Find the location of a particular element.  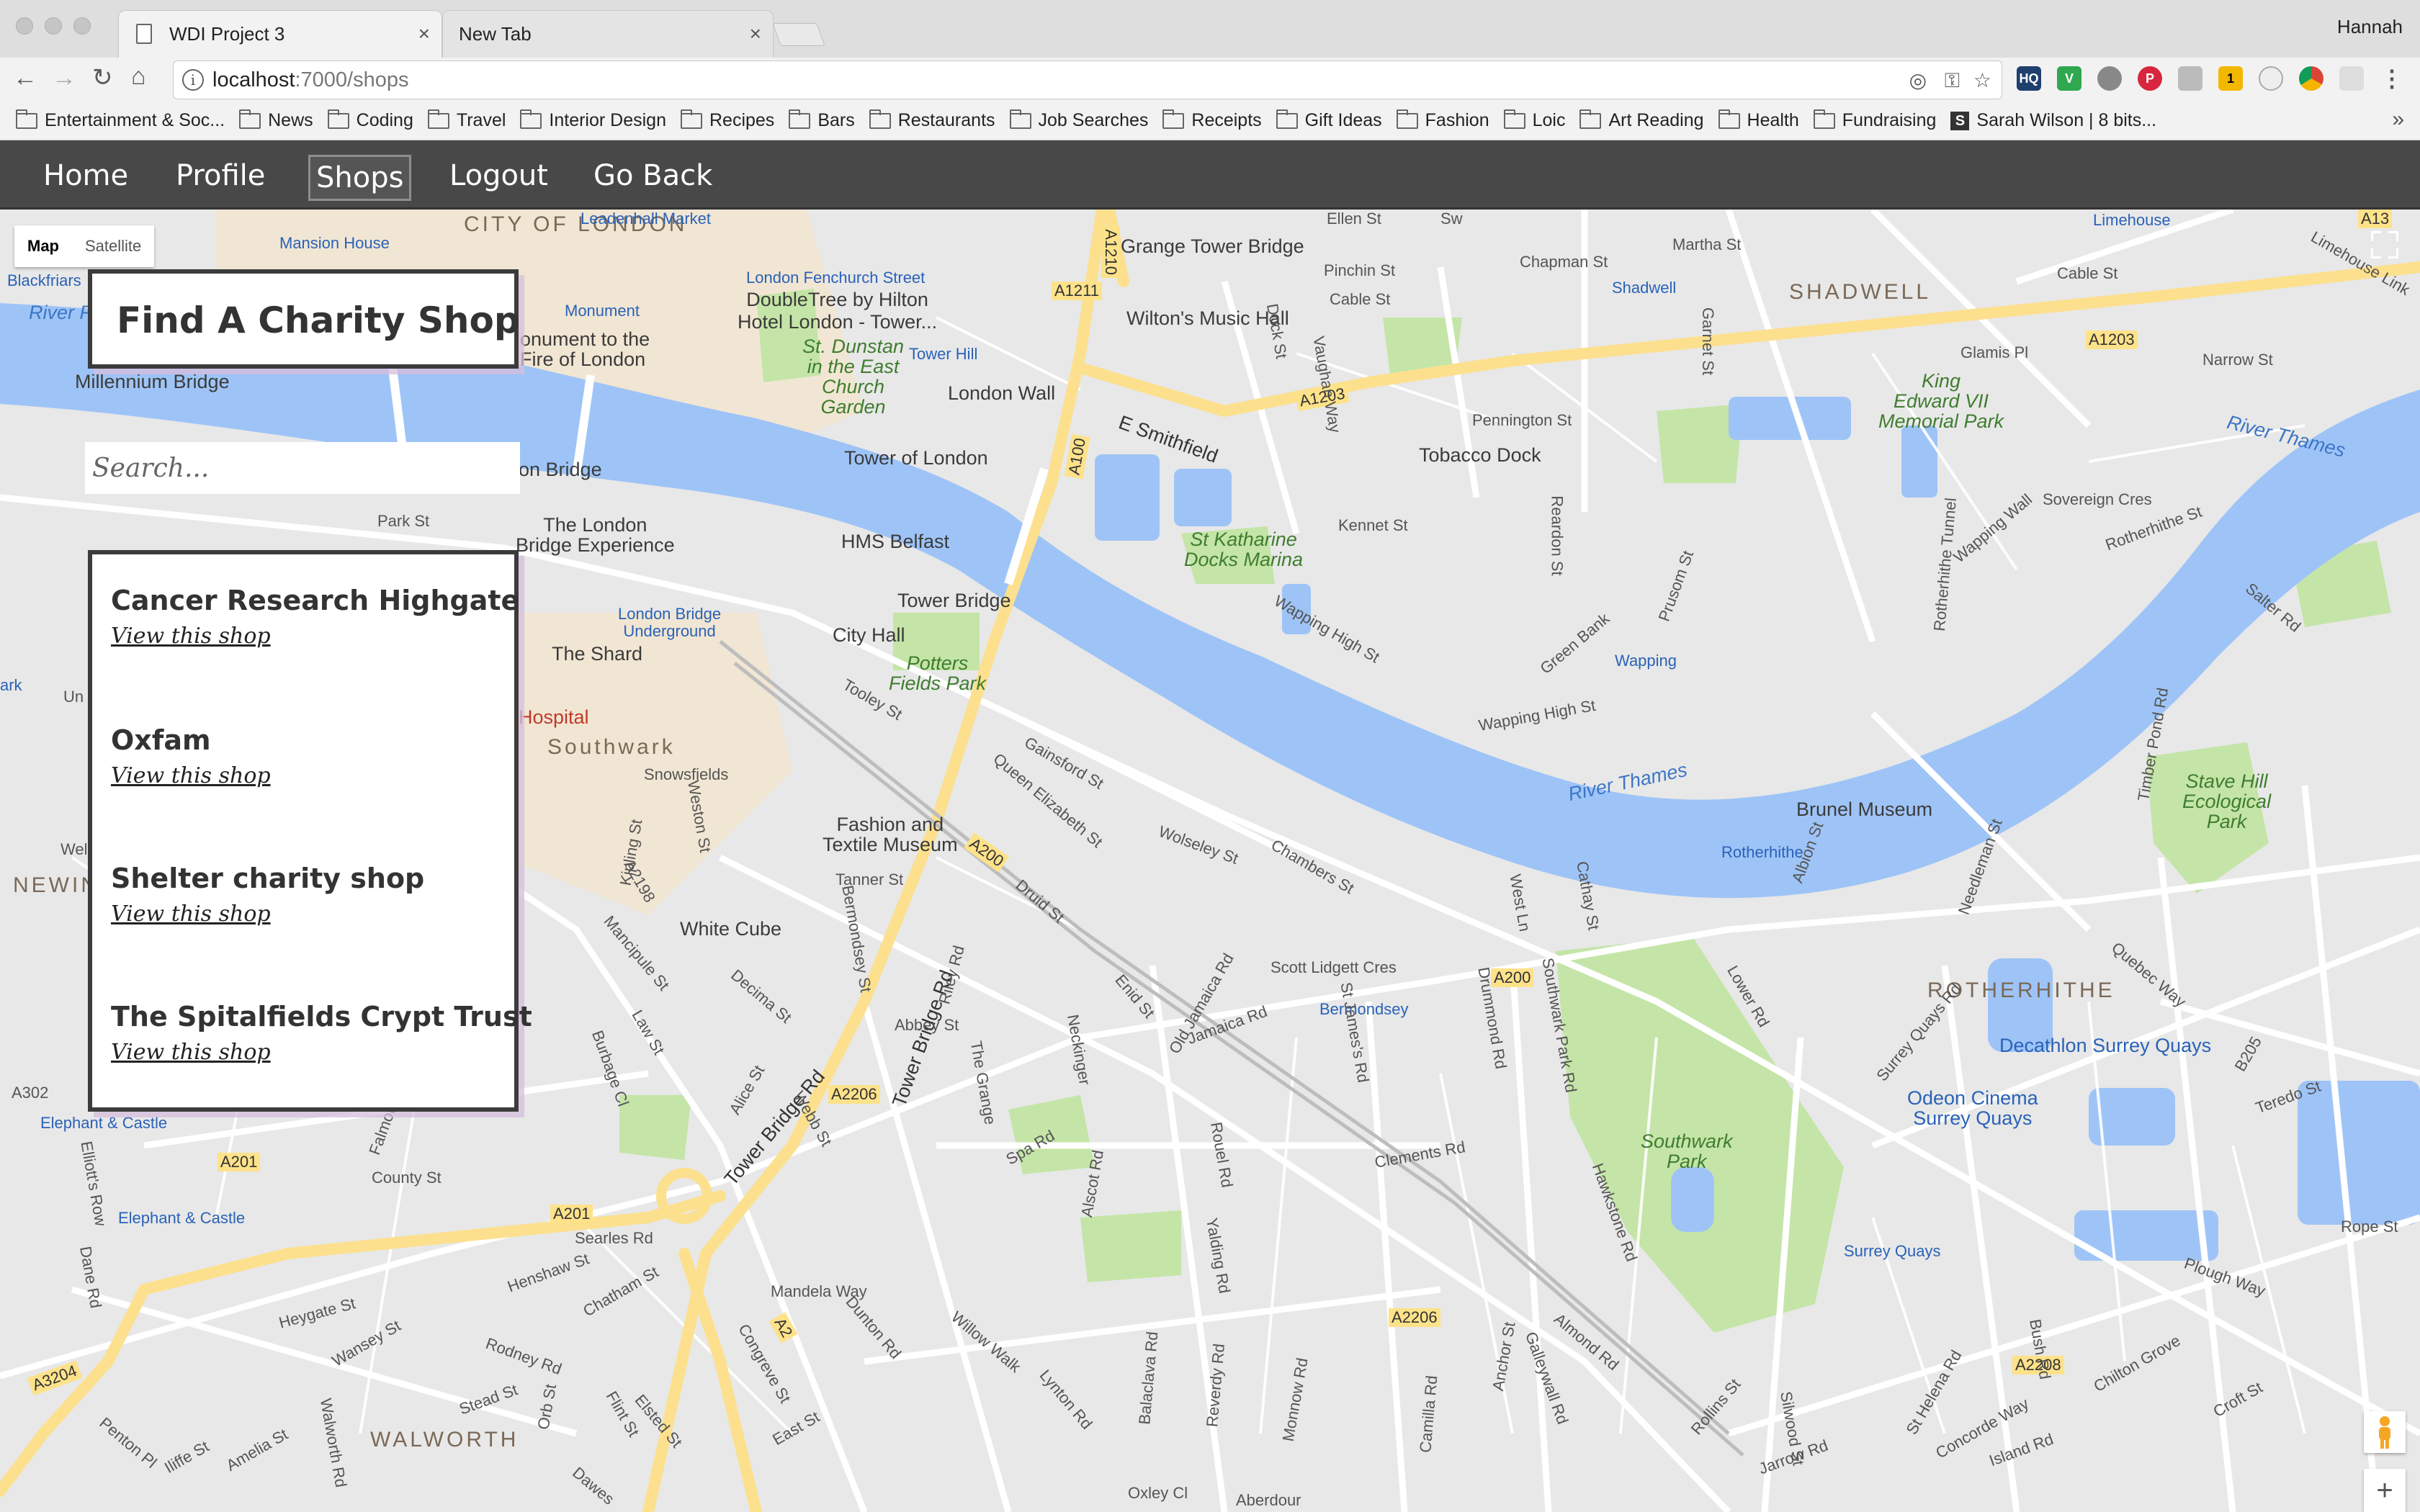

reload-icon: ↻ is located at coordinates (102, 77).